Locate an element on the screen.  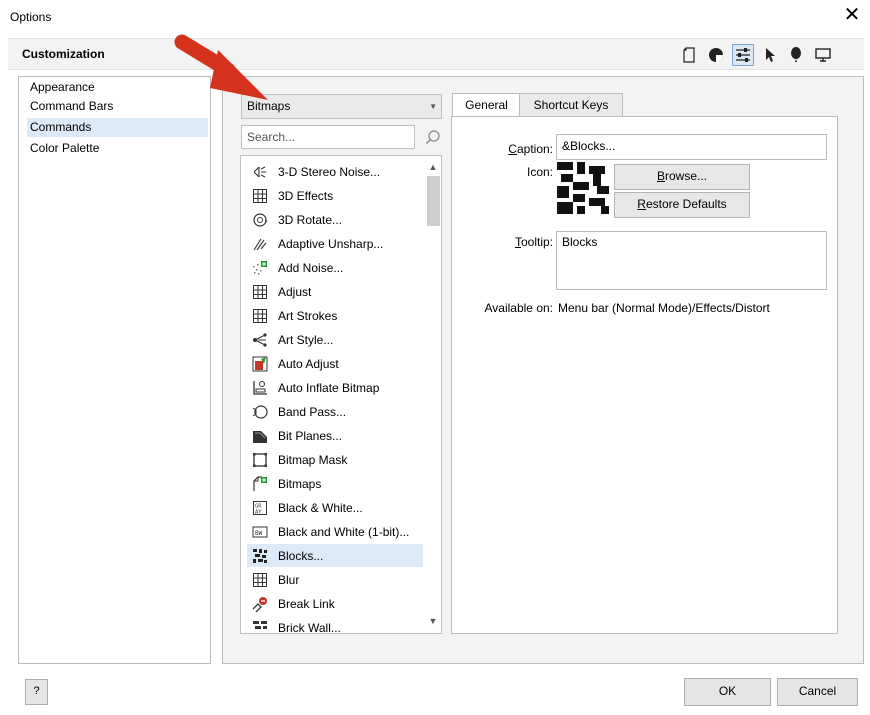
balloon-icon is located at coordinates (796, 55).